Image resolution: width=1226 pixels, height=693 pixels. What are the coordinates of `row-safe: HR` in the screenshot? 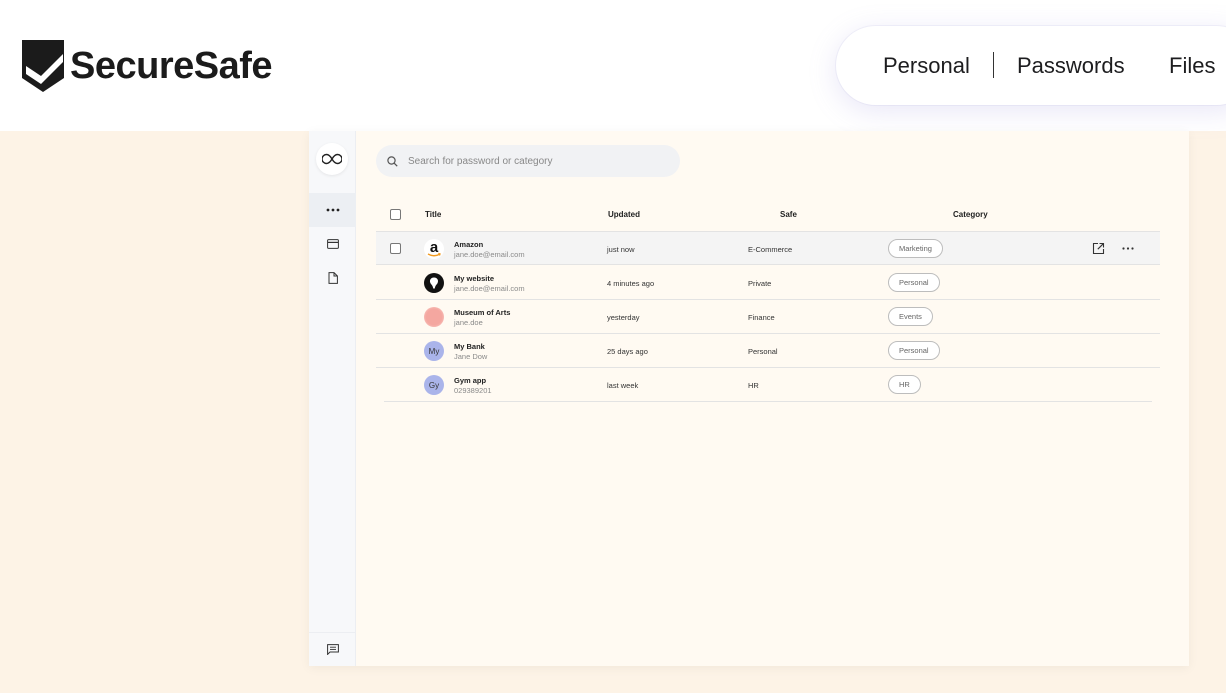 It's located at (753, 385).